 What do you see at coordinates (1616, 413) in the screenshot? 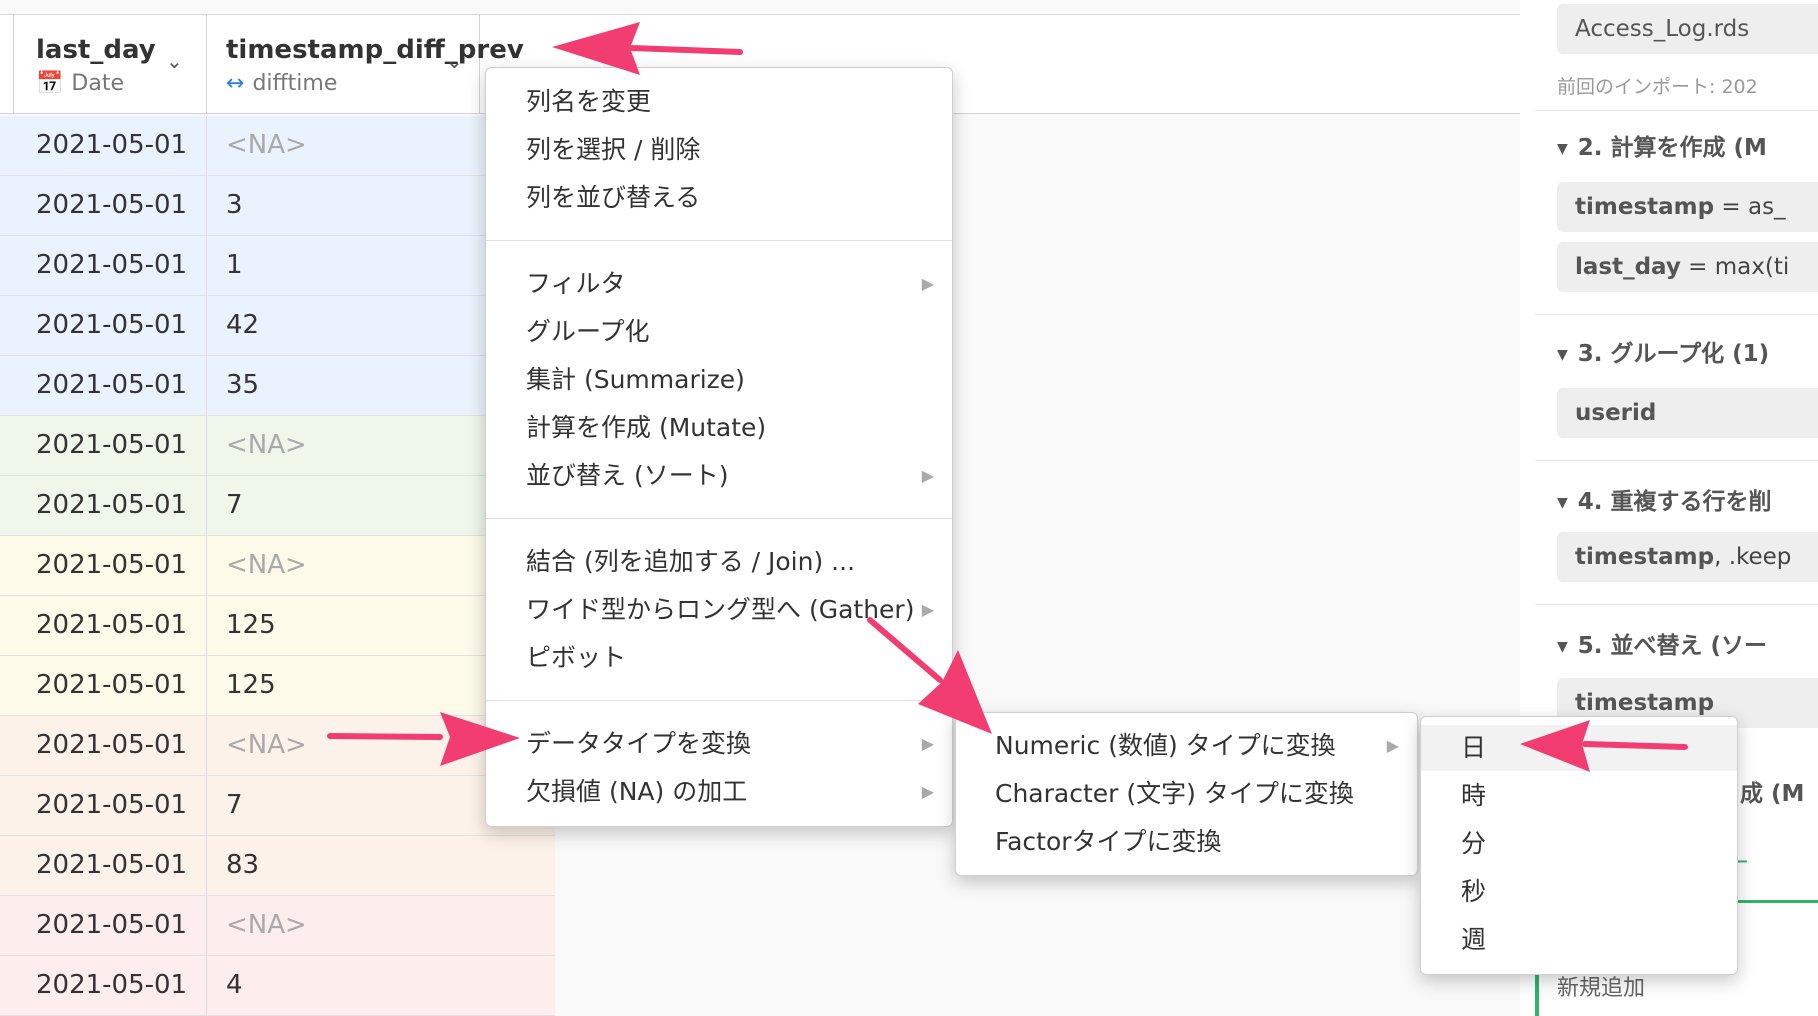
I see `chip-column: userid` at bounding box center [1616, 413].